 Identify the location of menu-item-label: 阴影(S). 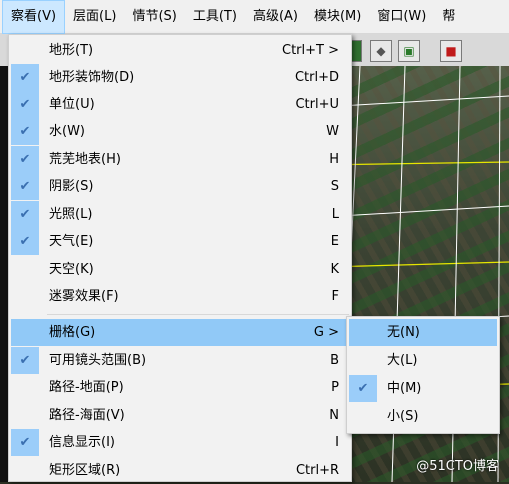
(71, 186).